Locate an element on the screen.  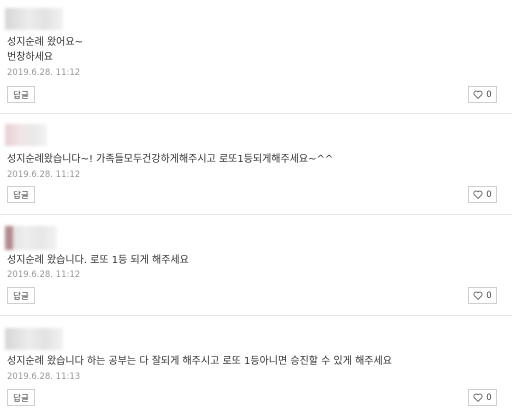
comment-text: 성지순례 왔습니다. 로또 1등 되게 해주세요 is located at coordinates (98, 260).